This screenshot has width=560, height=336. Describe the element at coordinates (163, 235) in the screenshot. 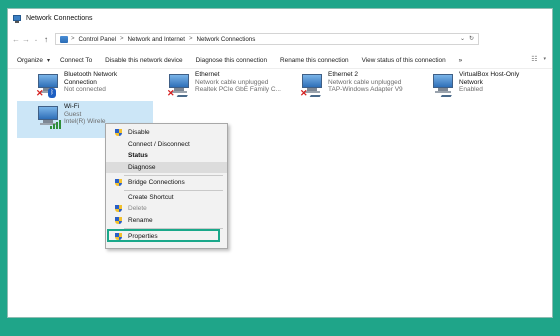

I see `properties-highlight-frame` at that location.